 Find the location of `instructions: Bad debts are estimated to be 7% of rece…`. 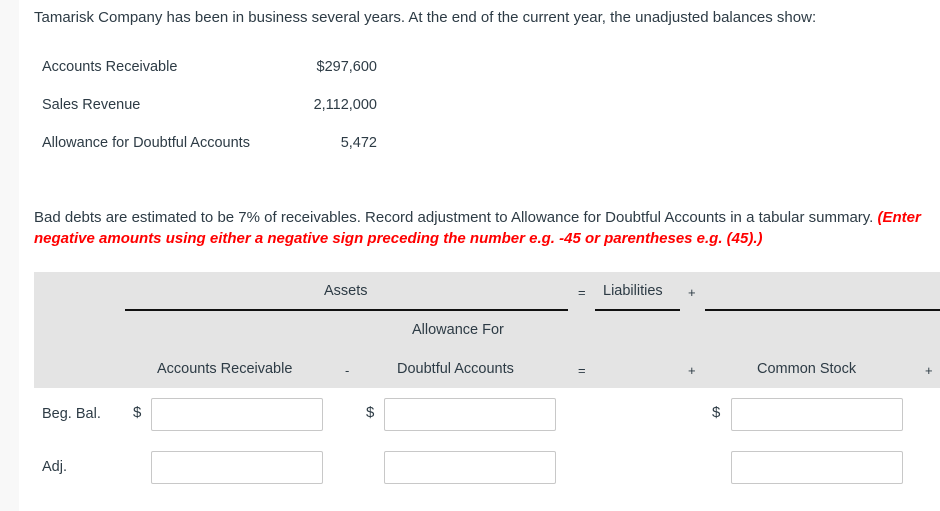

instructions: Bad debts are estimated to be 7% of rece… is located at coordinates (477, 228).